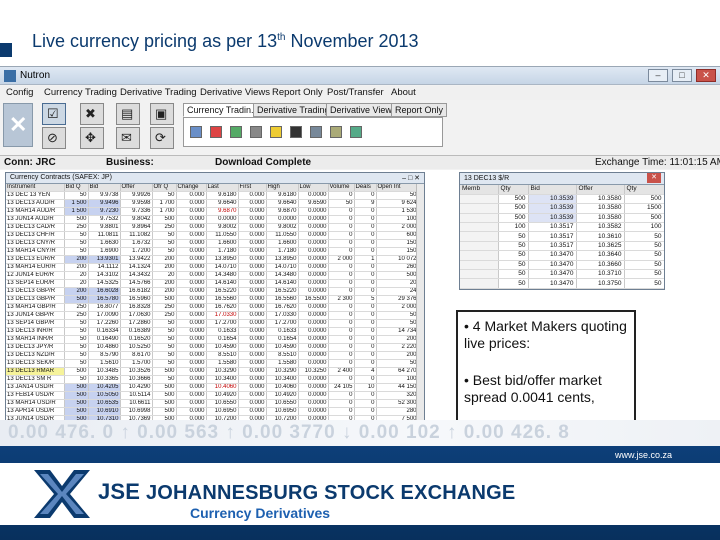 The height and width of the screenshot is (540, 720). What do you see at coordinates (19, 92) in the screenshot?
I see `menu-config: Config` at bounding box center [19, 92].